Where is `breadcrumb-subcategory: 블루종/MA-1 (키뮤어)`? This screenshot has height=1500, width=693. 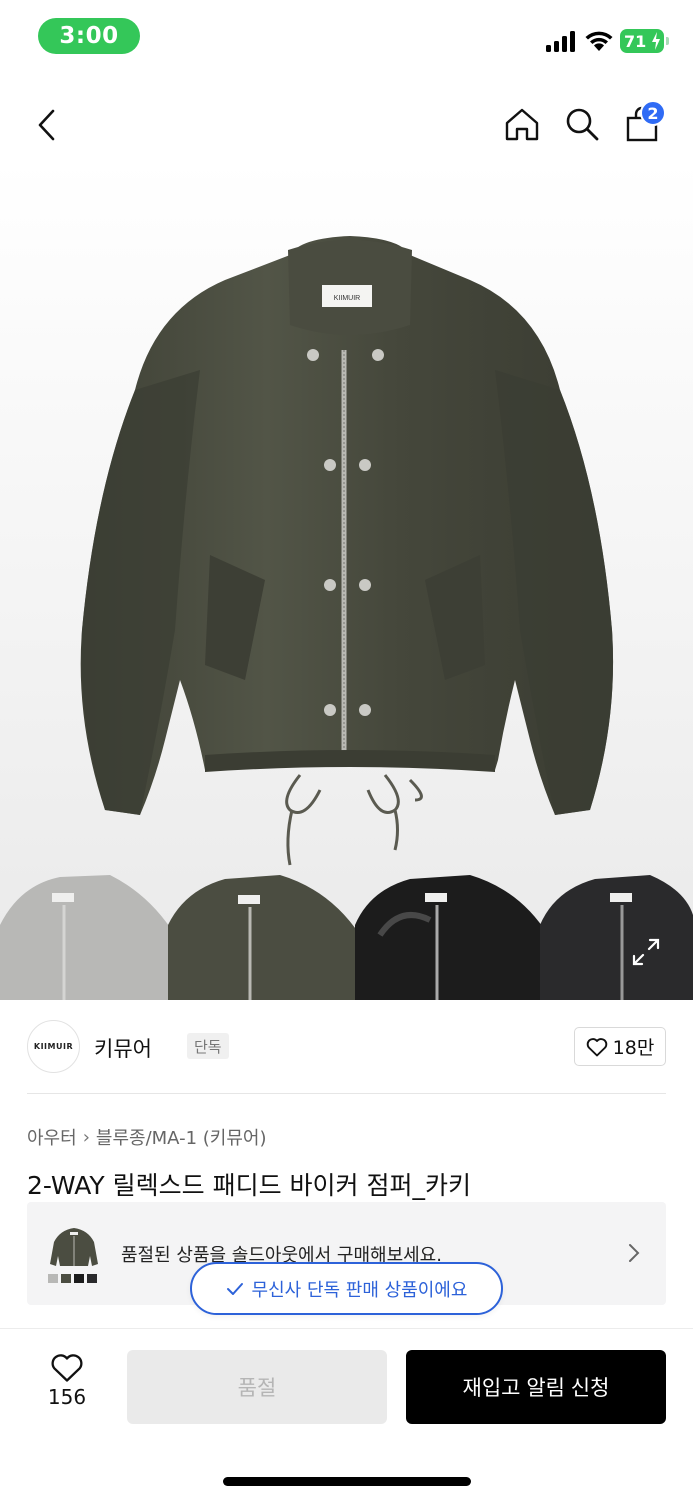
breadcrumb-subcategory: 블루종/MA-1 (키뮤어) is located at coordinates (181, 1137).